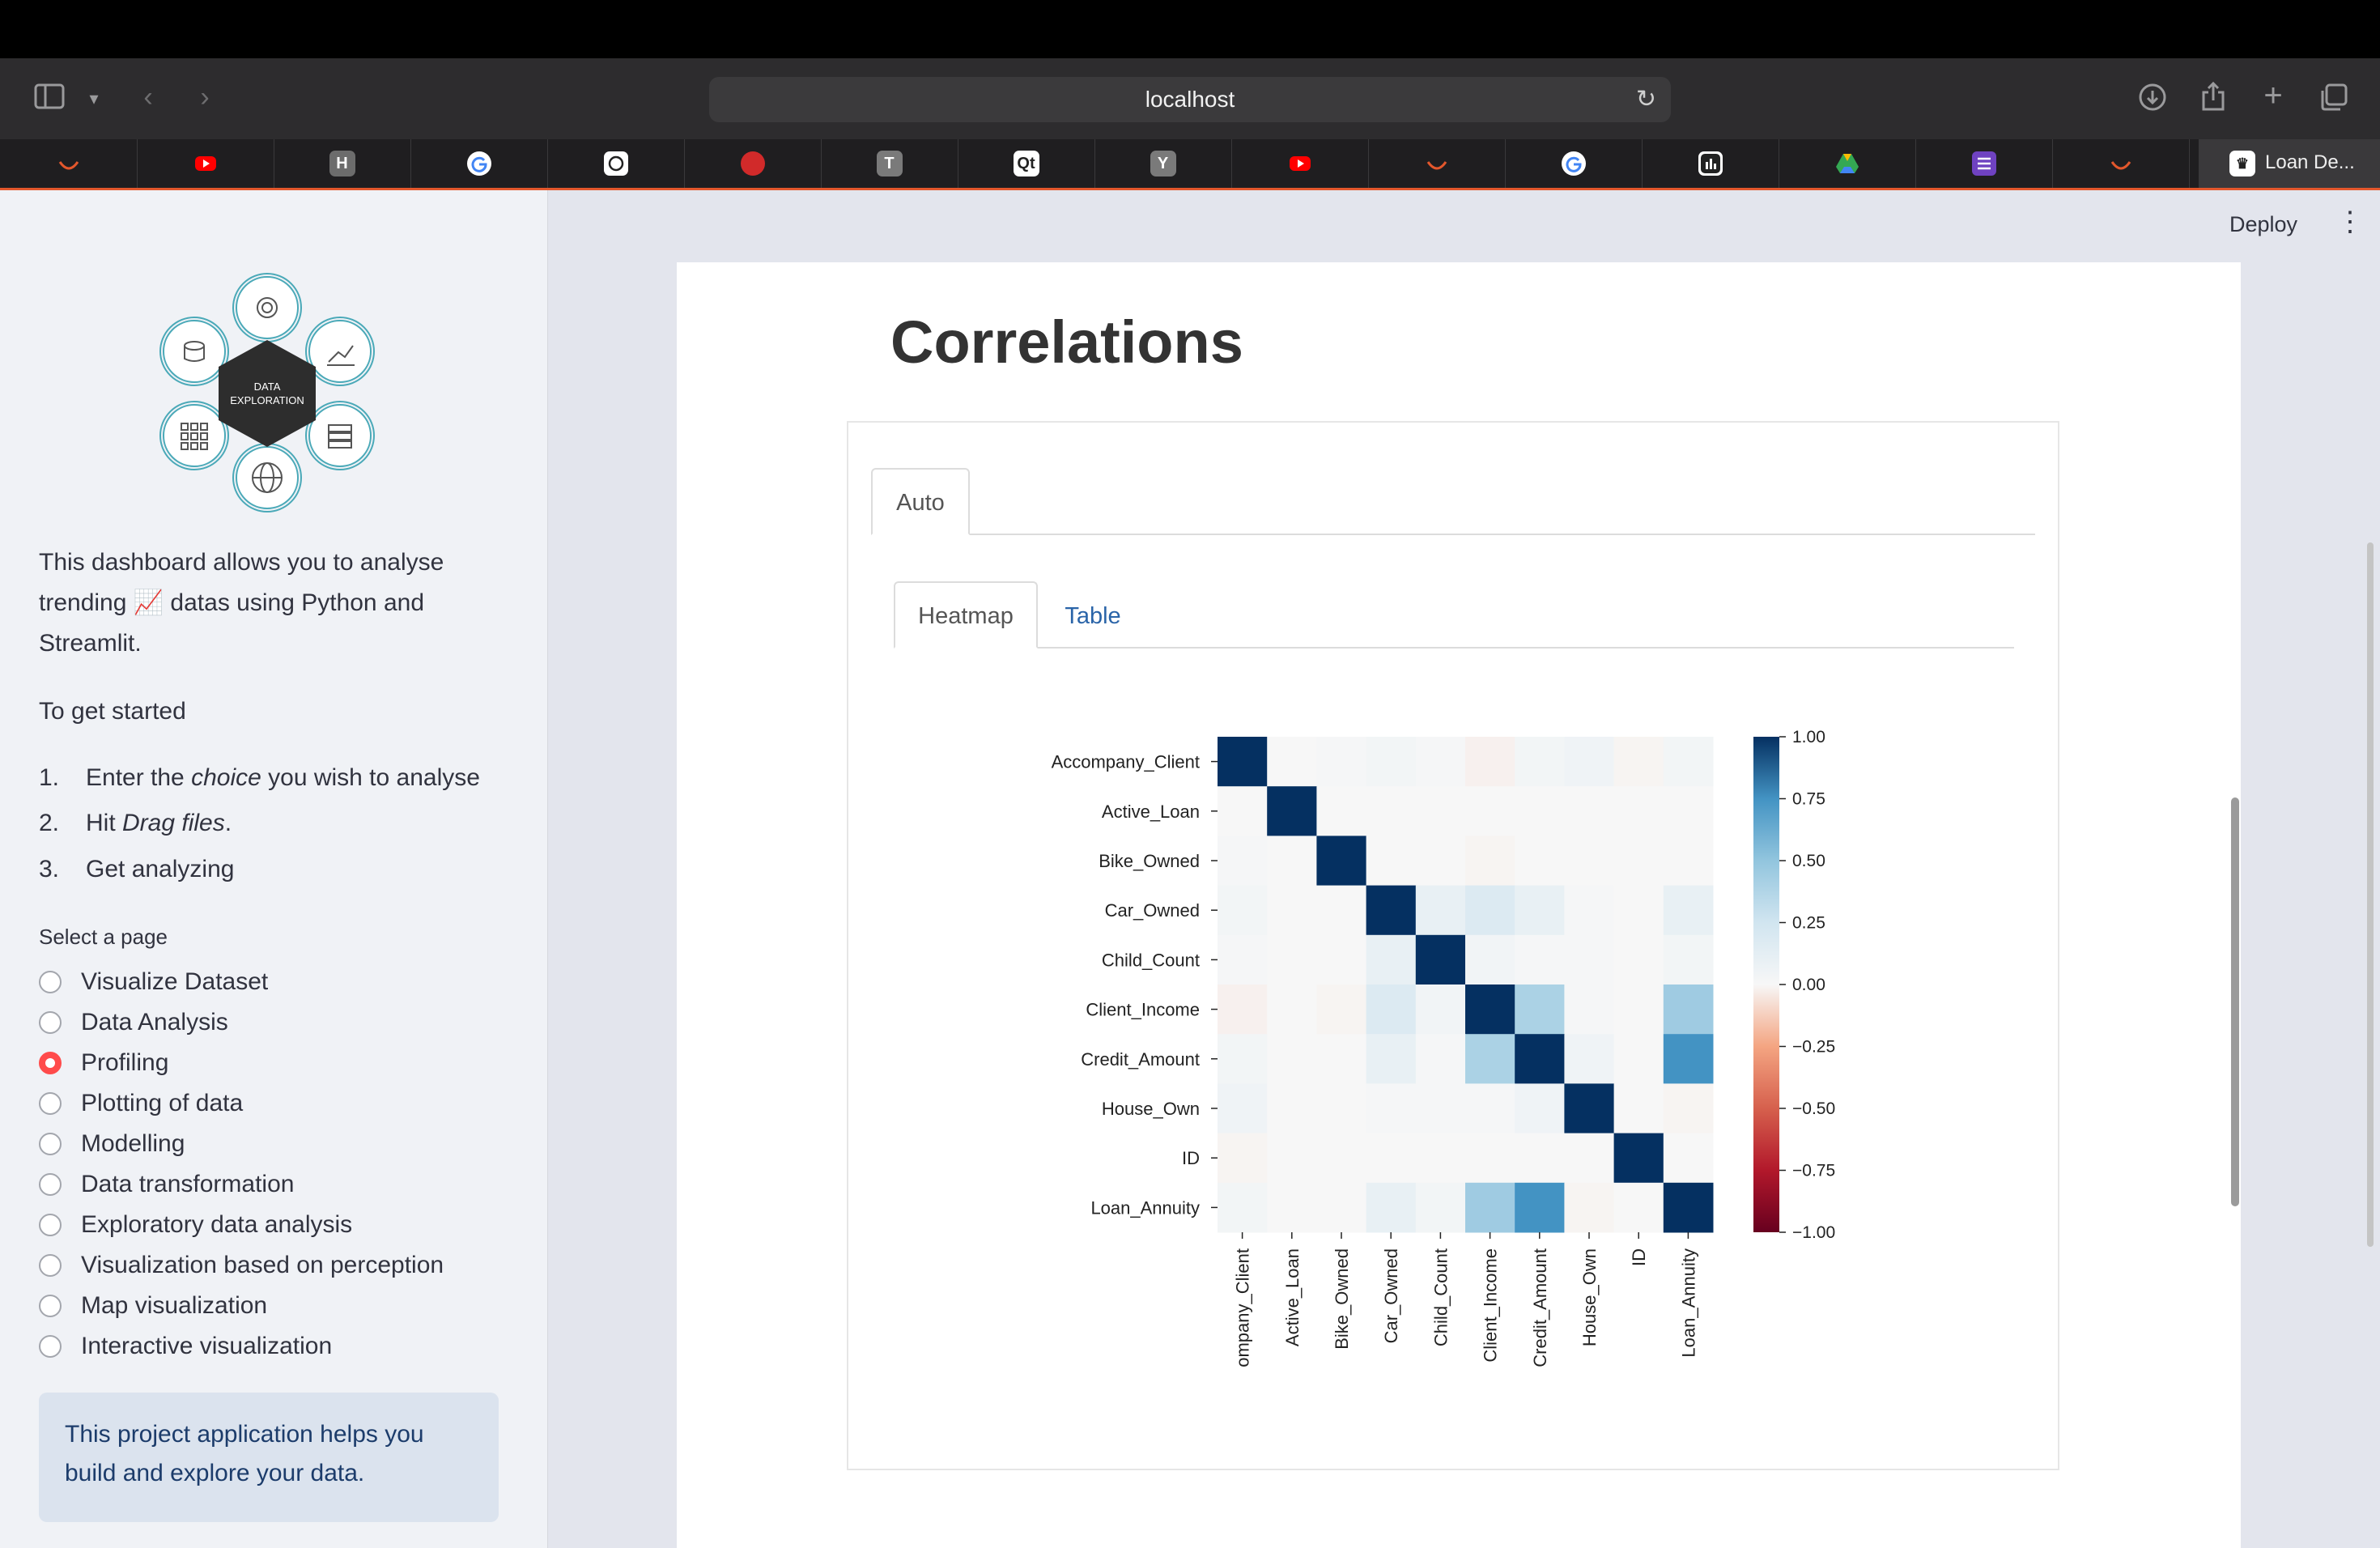 The width and height of the screenshot is (2380, 1548). Describe the element at coordinates (2263, 224) in the screenshot. I see `deploy-button: Deploy` at that location.